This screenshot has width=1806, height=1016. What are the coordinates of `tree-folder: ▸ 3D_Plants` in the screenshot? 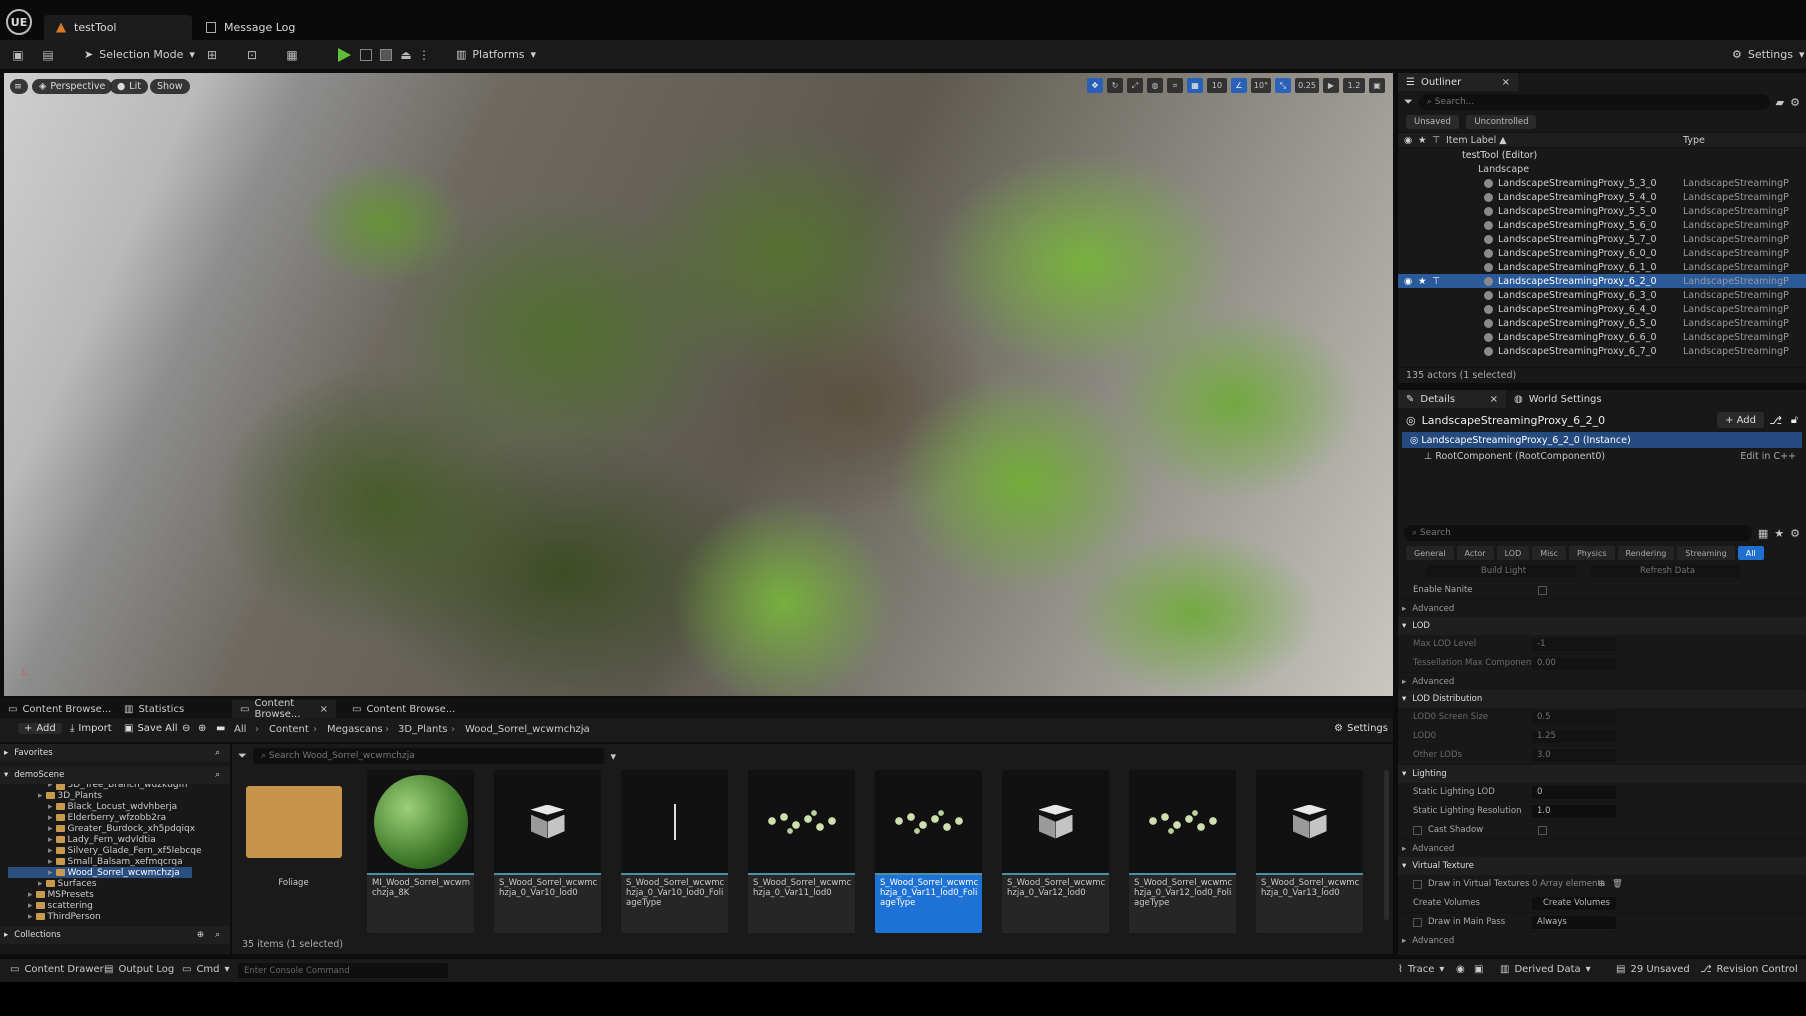 It's located at (100, 795).